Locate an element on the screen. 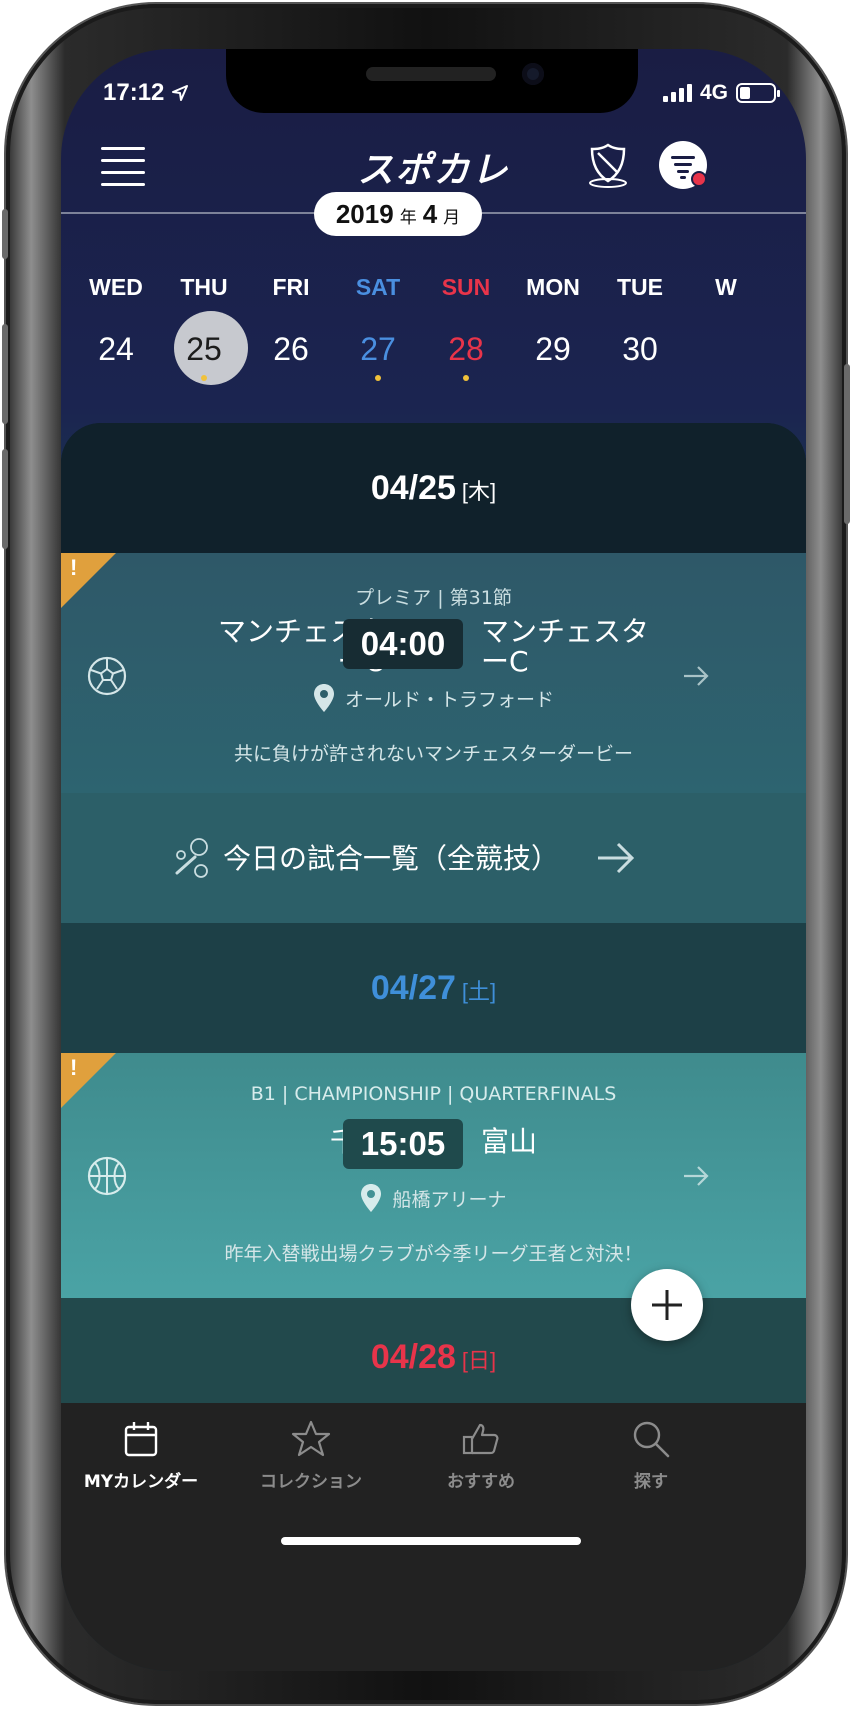 The width and height of the screenshot is (853, 1710). month-value: 4 is located at coordinates (430, 214).